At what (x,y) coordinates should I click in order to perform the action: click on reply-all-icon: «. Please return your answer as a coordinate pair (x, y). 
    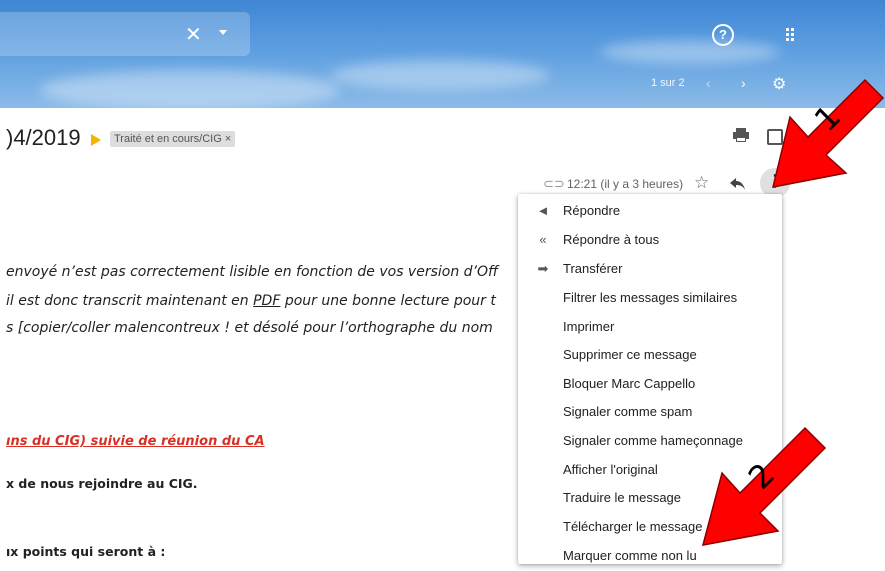
    Looking at the image, I should click on (543, 239).